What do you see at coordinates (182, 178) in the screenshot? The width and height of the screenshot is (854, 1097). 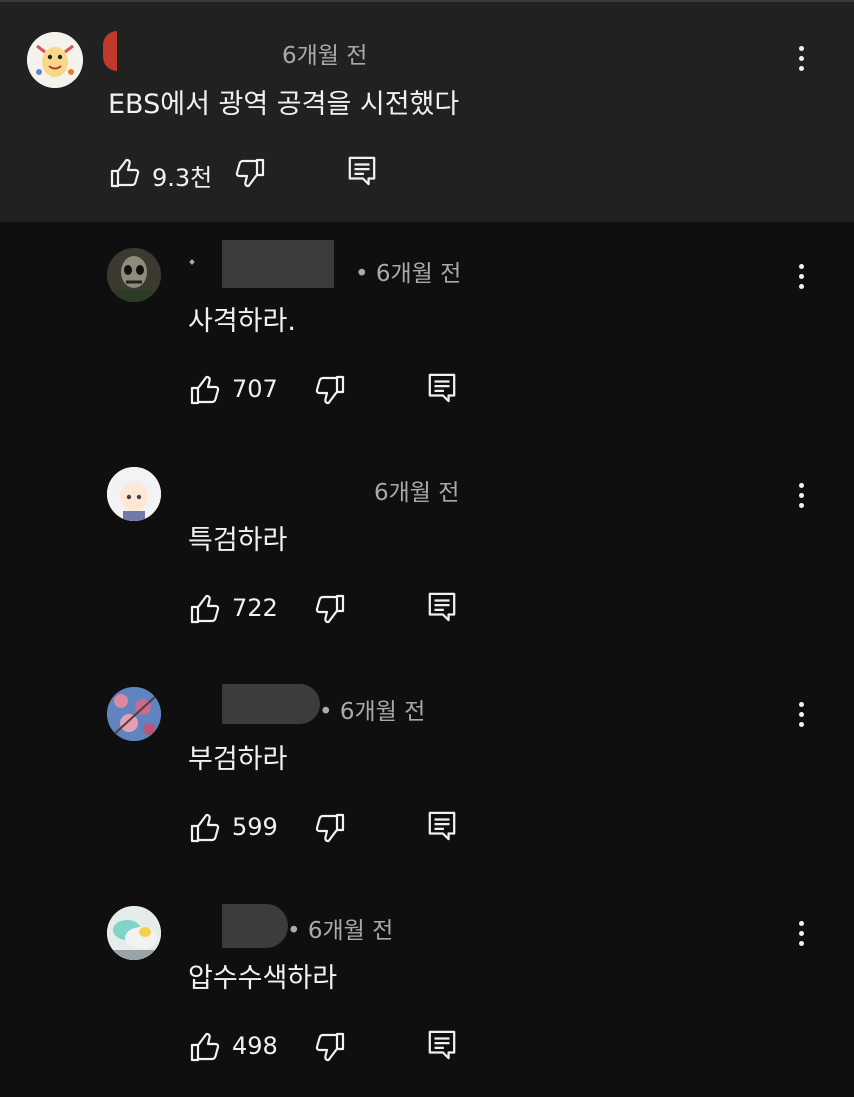 I see `like-count: 9.3천` at bounding box center [182, 178].